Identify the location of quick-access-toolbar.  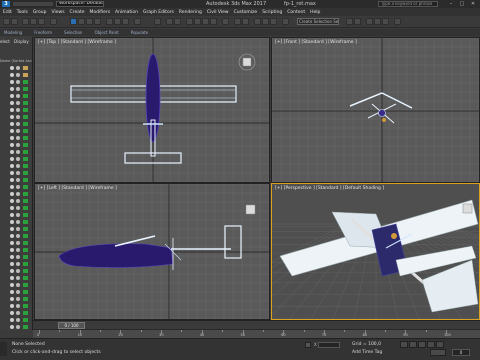
(33, 4).